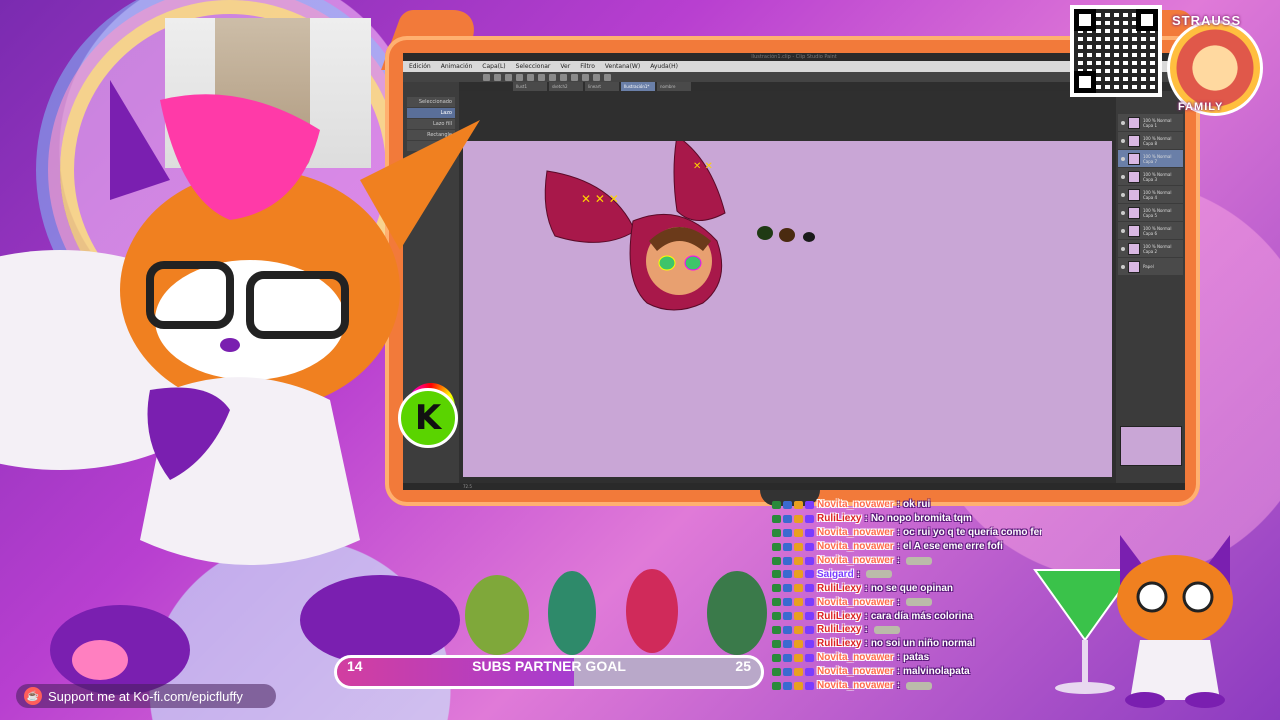 Image resolution: width=1280 pixels, height=720 pixels. Describe the element at coordinates (574, 77) in the screenshot. I see `deselect-icon` at that location.